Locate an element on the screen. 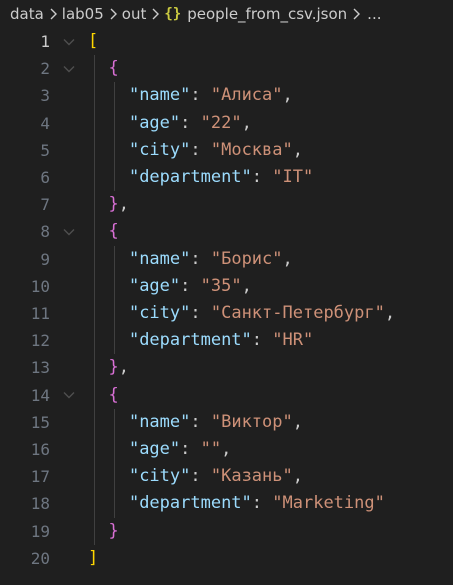 Image resolution: width=453 pixels, height=585 pixels. code-token: "name" is located at coordinates (159, 95).